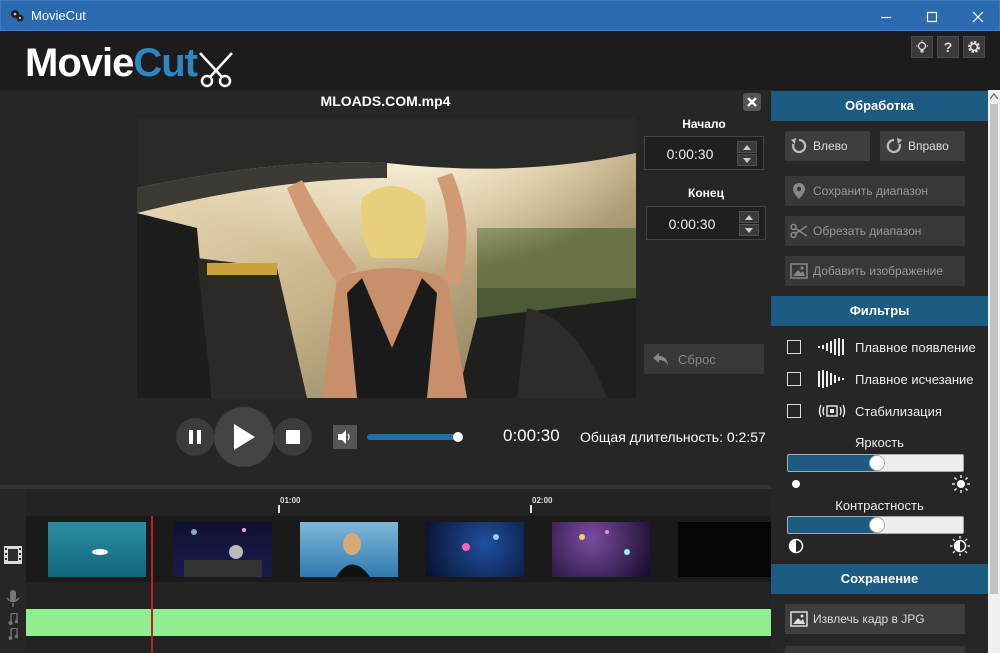 This screenshot has width=1000, height=653. I want to click on fade-in-label: Плавное появление, so click(915, 347).